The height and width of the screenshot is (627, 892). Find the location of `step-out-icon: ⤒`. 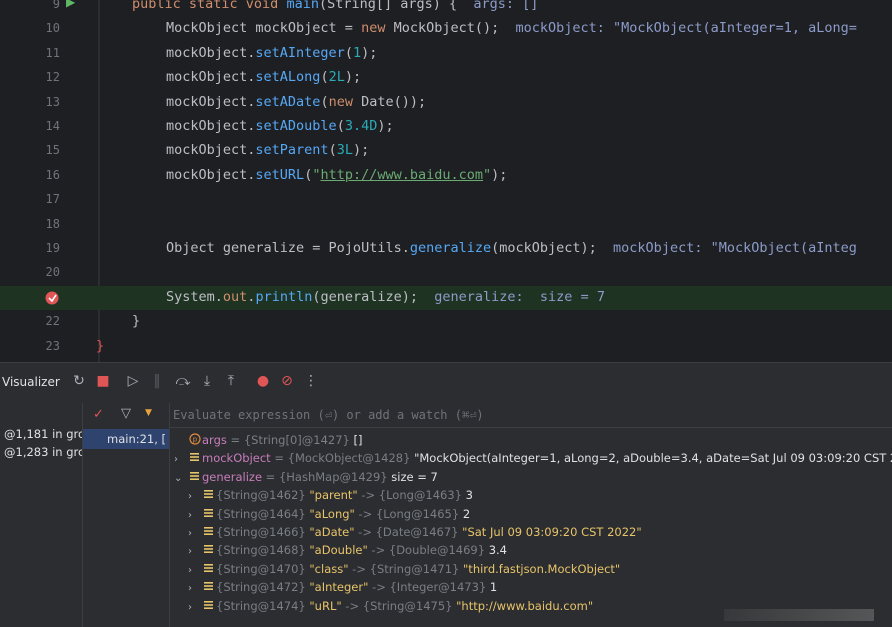

step-out-icon: ⤒ is located at coordinates (231, 381).